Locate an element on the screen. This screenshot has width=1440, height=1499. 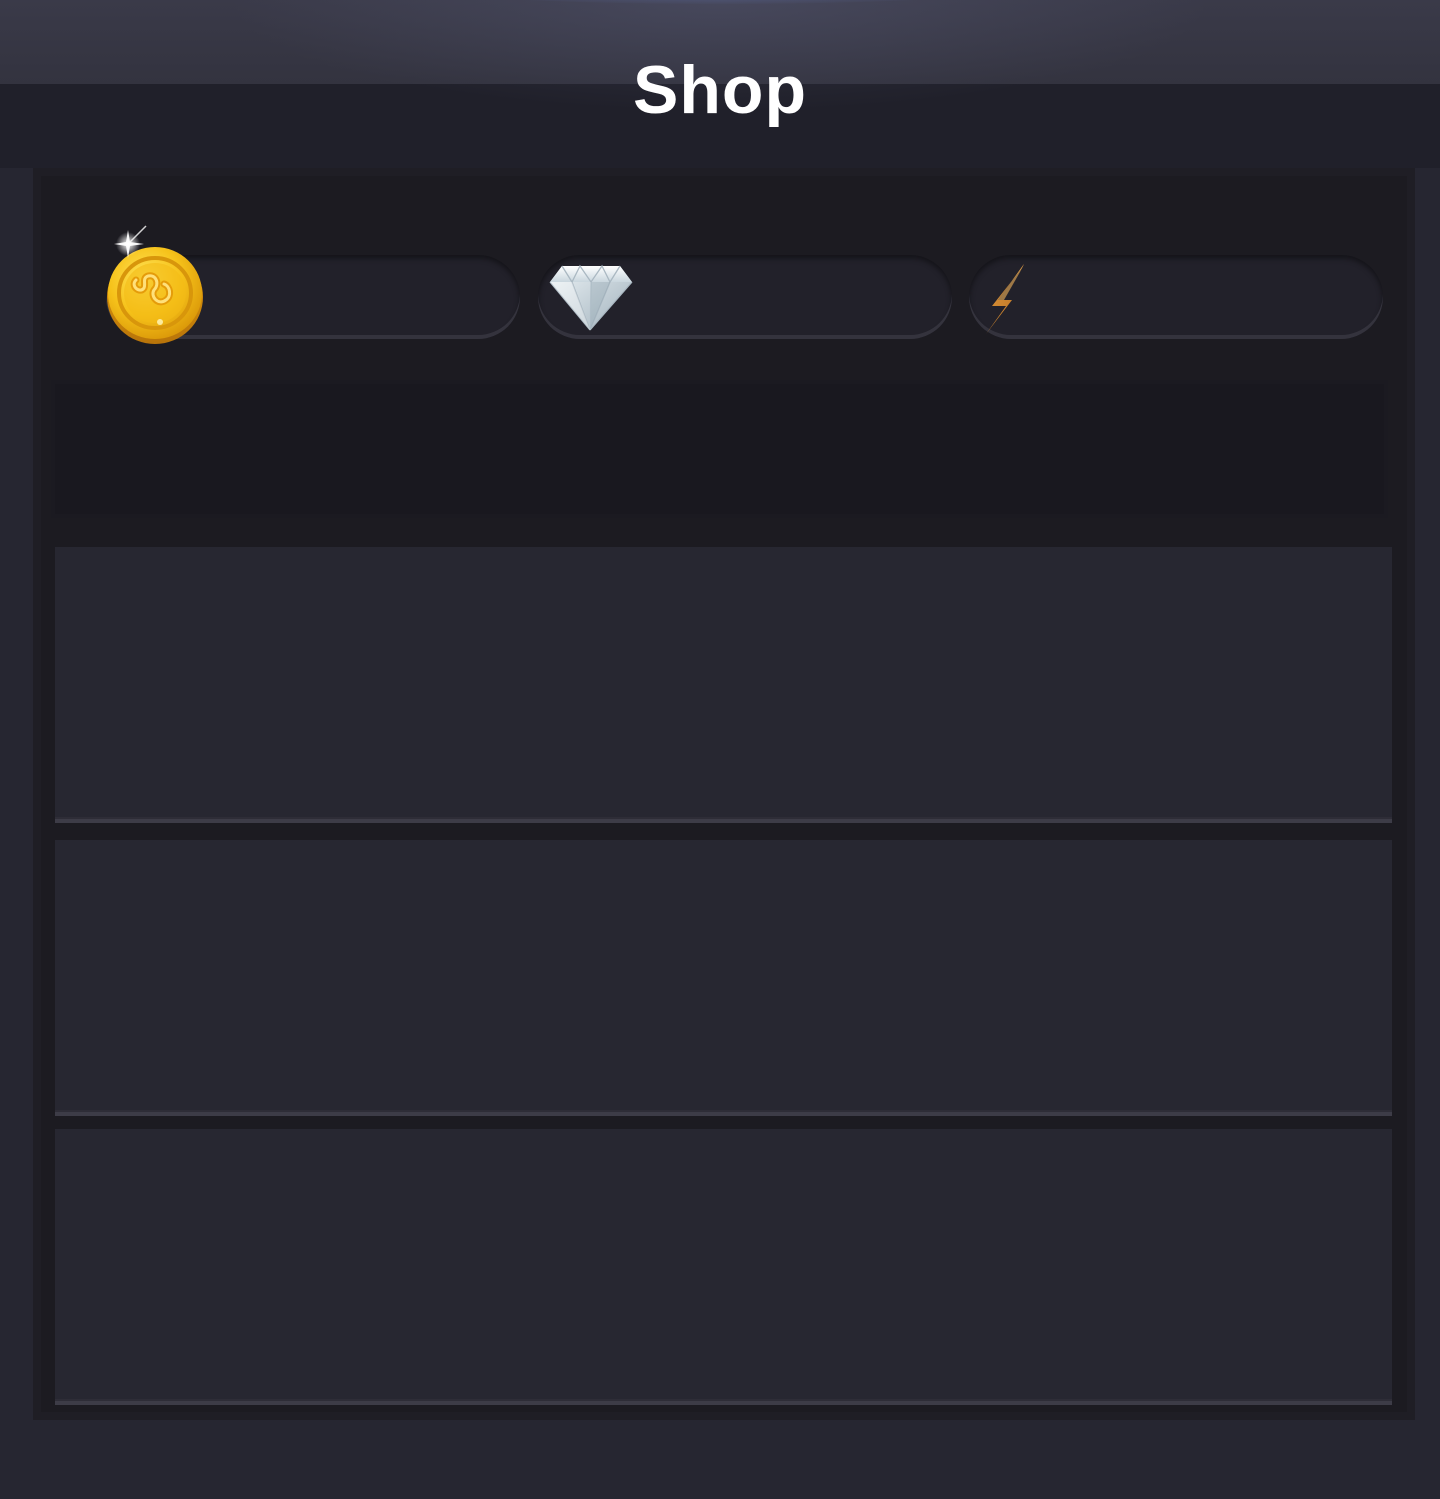
page-title: Shop is located at coordinates (720, 90).